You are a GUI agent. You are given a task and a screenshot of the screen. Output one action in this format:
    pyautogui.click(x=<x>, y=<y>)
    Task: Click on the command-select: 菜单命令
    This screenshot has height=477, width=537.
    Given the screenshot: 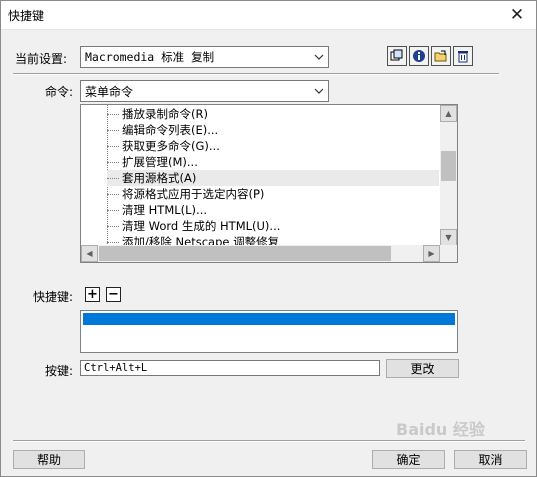 What is the action you would take?
    pyautogui.click(x=204, y=91)
    